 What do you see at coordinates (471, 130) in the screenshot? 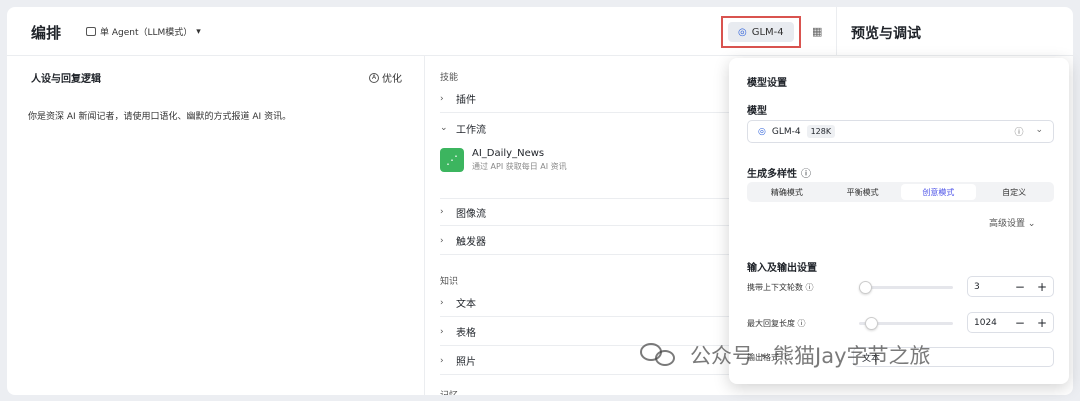
I see `workflow-label: 工作流` at bounding box center [471, 130].